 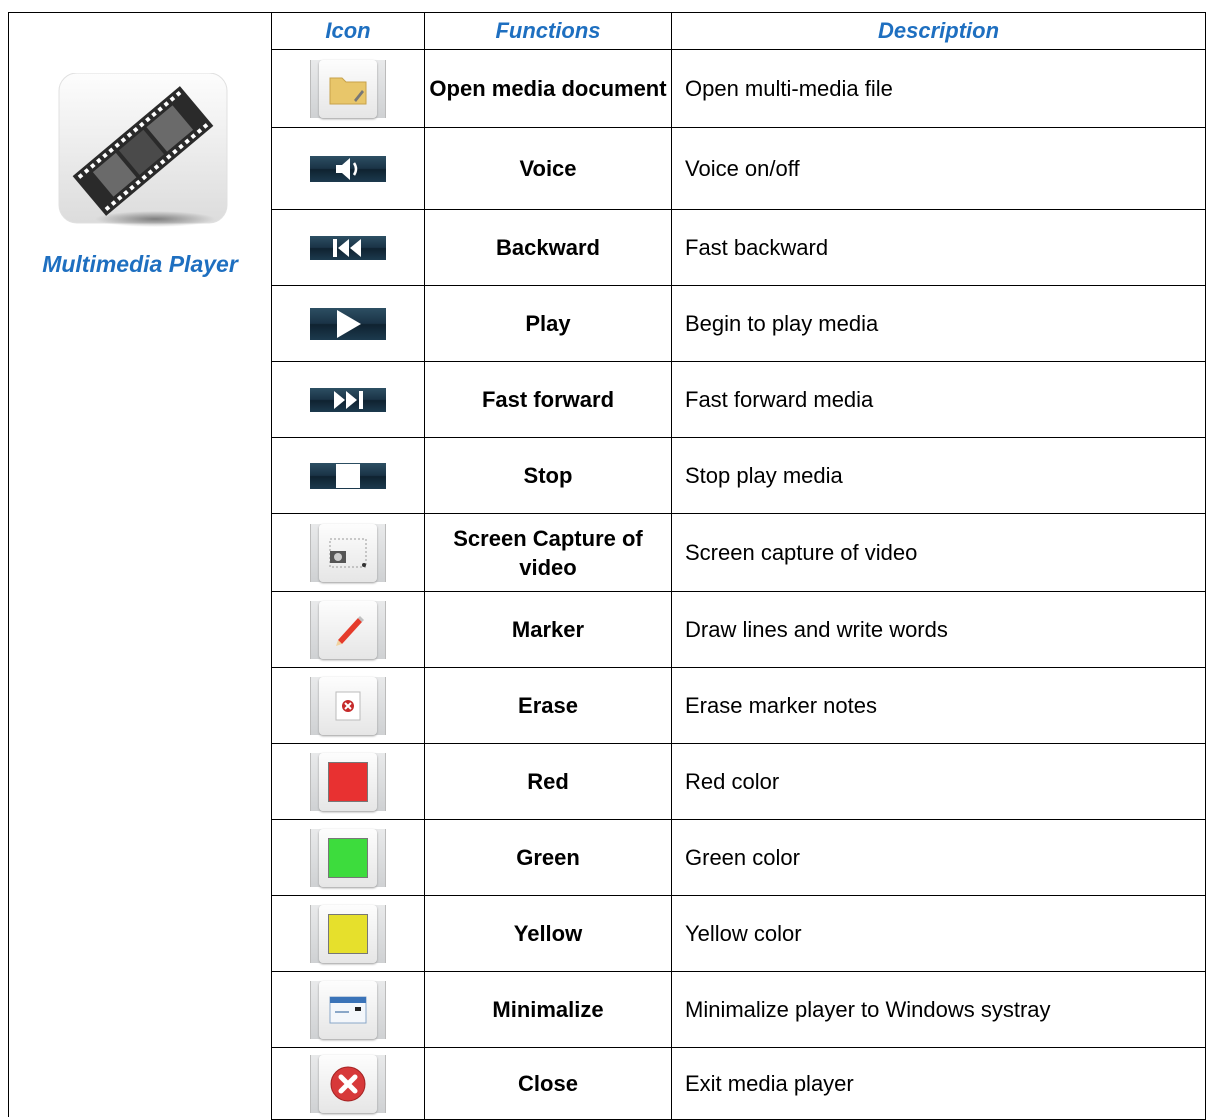 I want to click on folder-icon, so click(x=348, y=90).